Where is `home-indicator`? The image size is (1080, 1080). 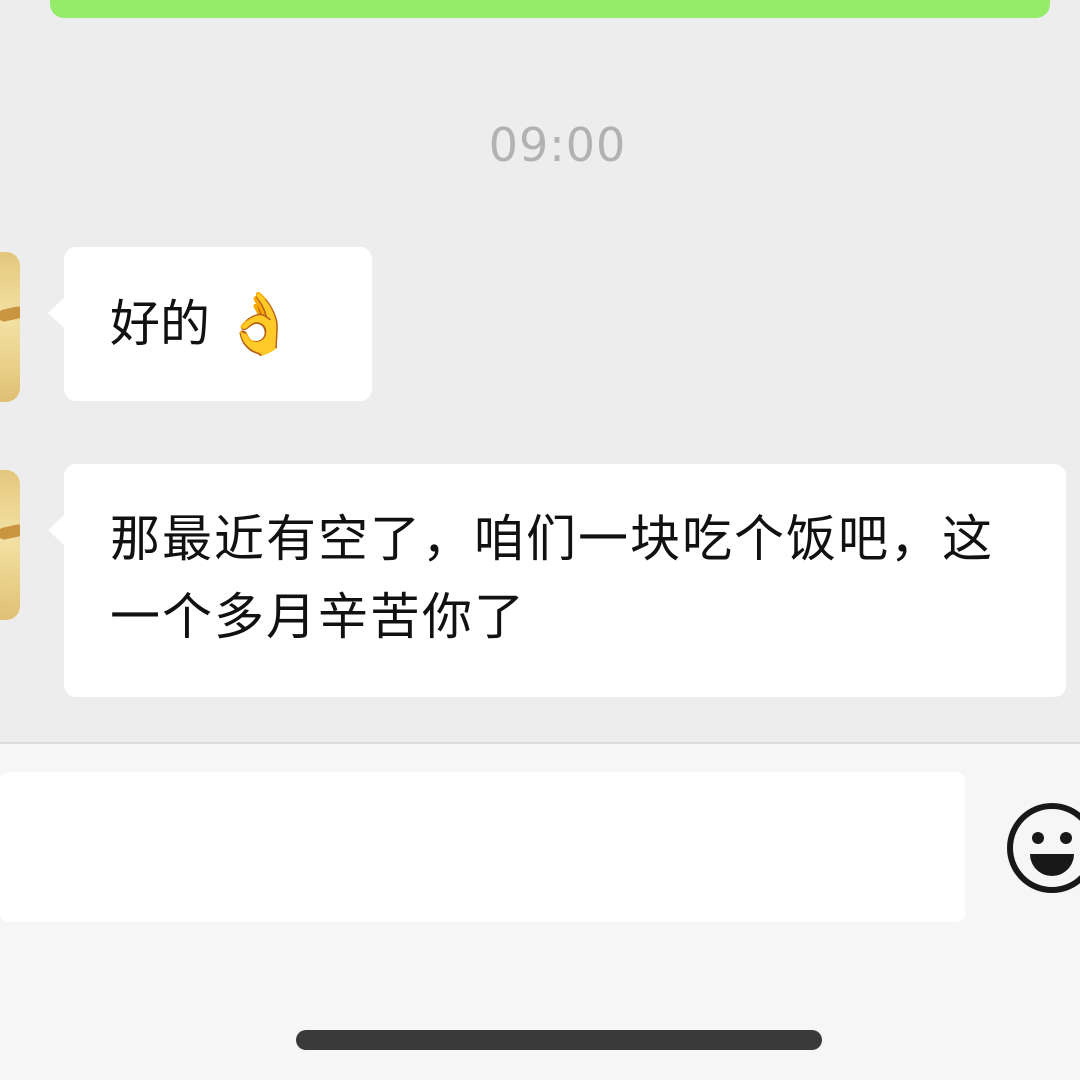
home-indicator is located at coordinates (559, 1040).